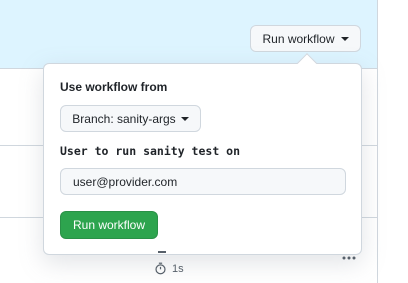 The height and width of the screenshot is (283, 408). What do you see at coordinates (298, 38) in the screenshot?
I see `run-workflow-button-label: Run workflow` at bounding box center [298, 38].